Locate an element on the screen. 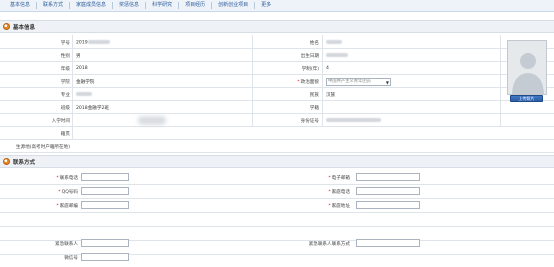 The image size is (554, 267). enroll-label: 入学时间 is located at coordinates (60, 121).